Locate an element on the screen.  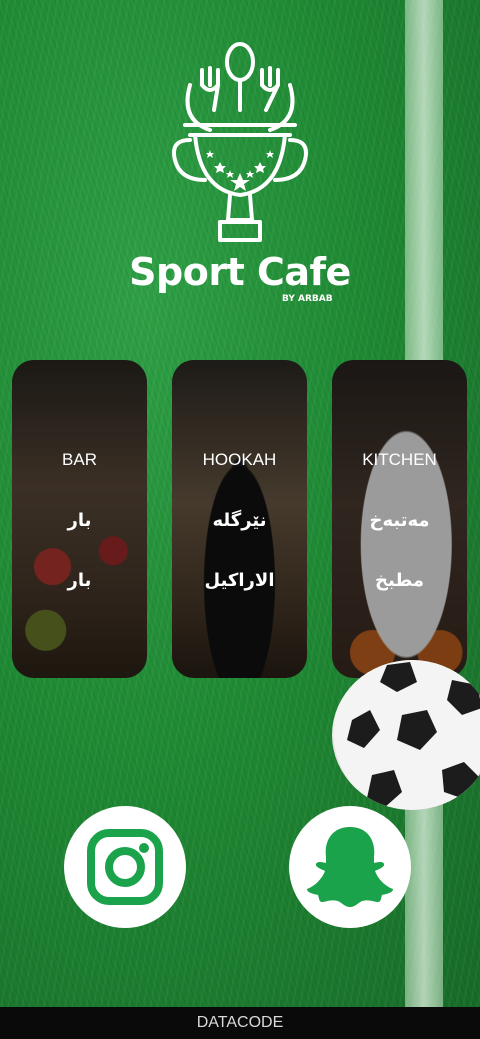
snapchat-icon is located at coordinates (350, 867).